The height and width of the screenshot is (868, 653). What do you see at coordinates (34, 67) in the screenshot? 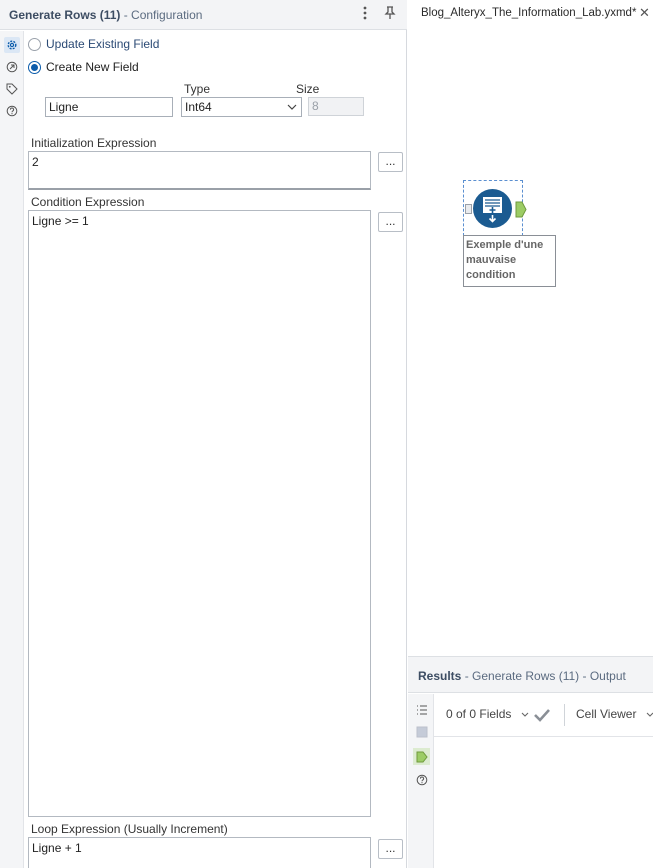
I see `create-new-field-radio` at bounding box center [34, 67].